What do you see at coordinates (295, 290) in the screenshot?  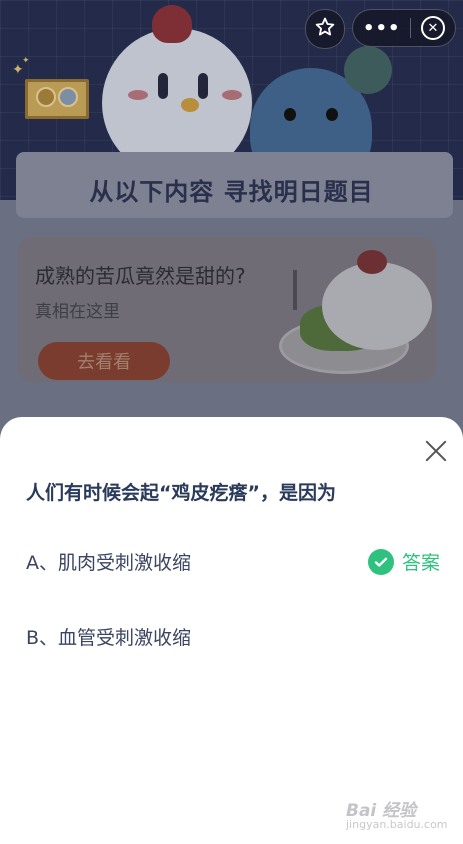 I see `fork-icon` at bounding box center [295, 290].